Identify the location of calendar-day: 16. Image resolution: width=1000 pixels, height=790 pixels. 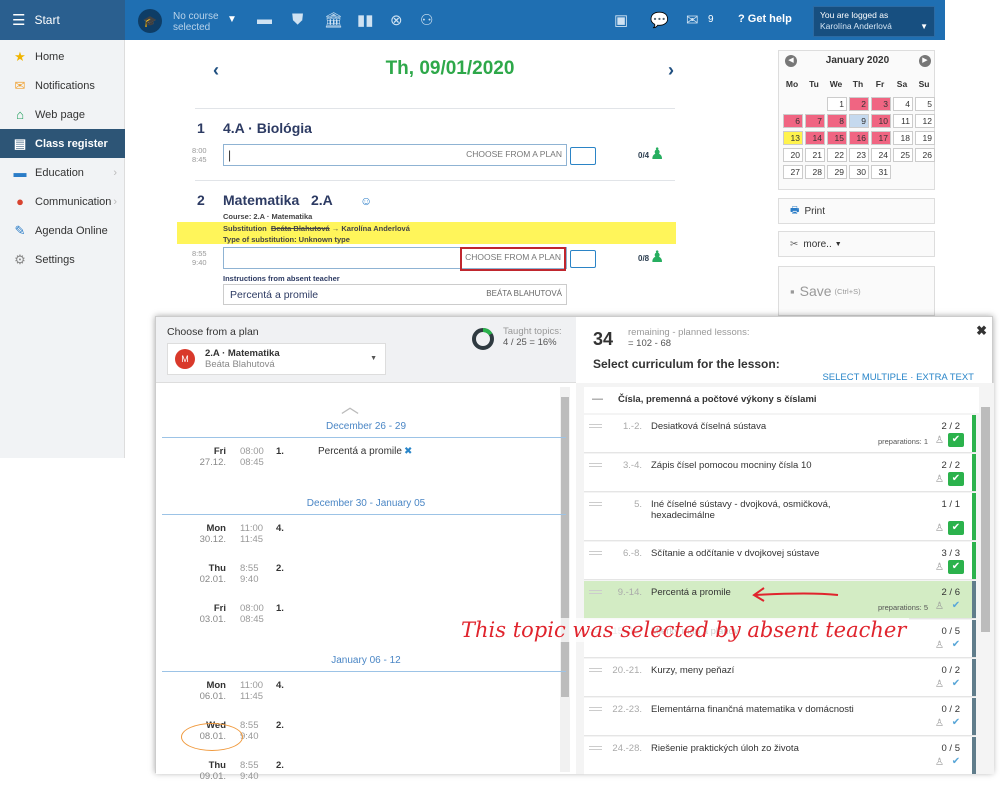
(859, 138).